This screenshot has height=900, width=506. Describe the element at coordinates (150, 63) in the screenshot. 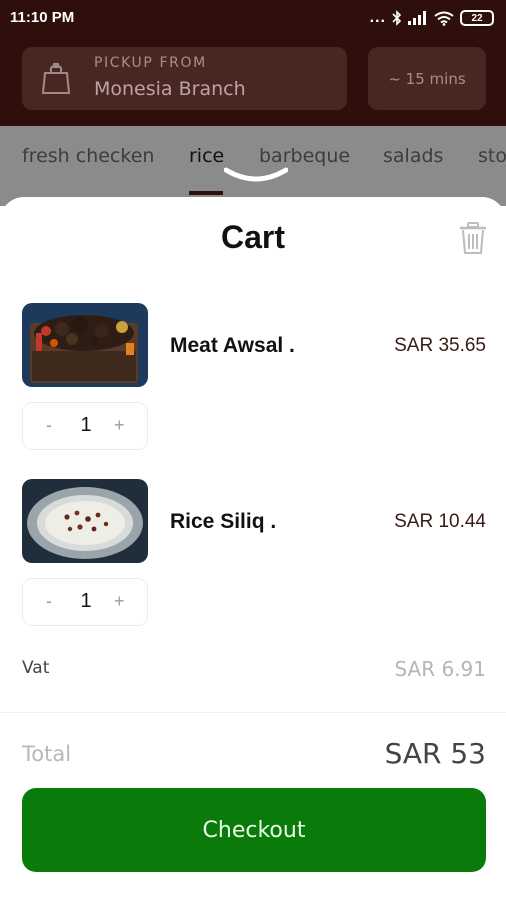

I see `pickup-from-label: PICKUP FROM` at that location.